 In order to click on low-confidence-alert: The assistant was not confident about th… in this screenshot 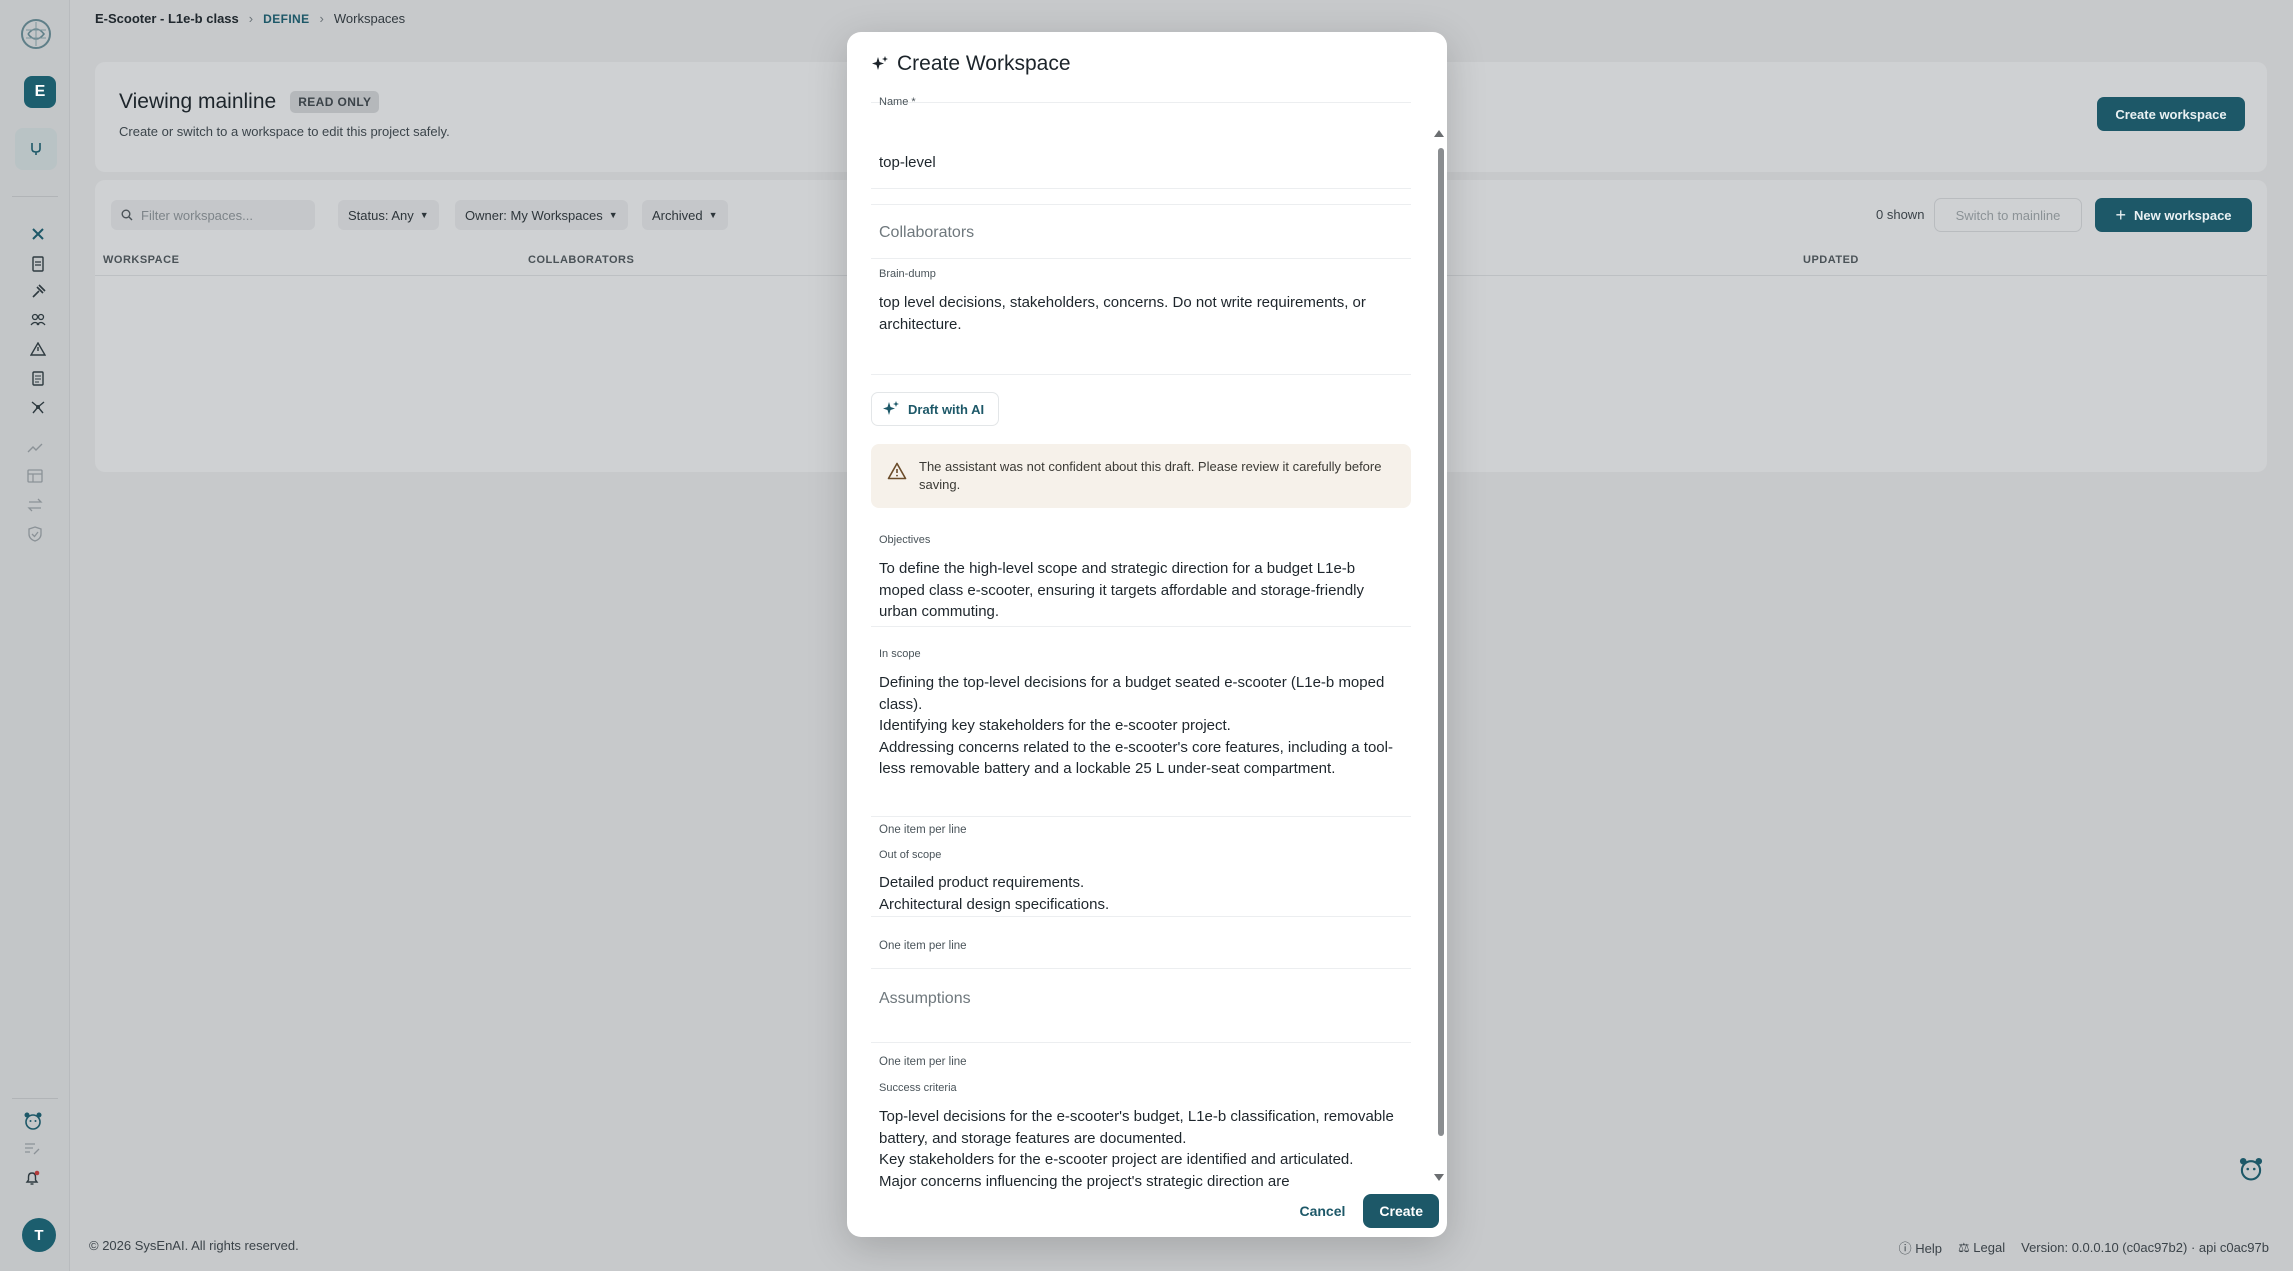, I will do `click(1141, 476)`.